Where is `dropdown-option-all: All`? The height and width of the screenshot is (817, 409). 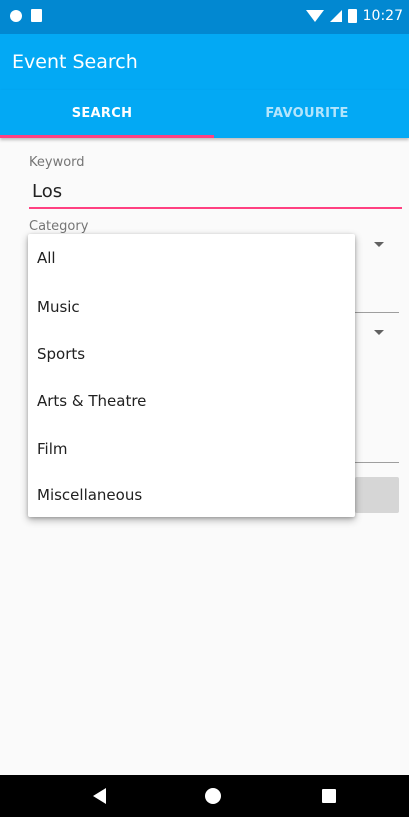 dropdown-option-all: All is located at coordinates (46, 258).